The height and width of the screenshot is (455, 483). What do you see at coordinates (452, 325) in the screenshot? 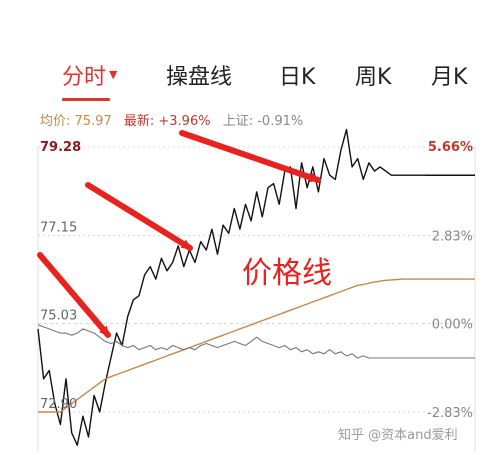
I see `y-tick-right: 0.00%` at bounding box center [452, 325].